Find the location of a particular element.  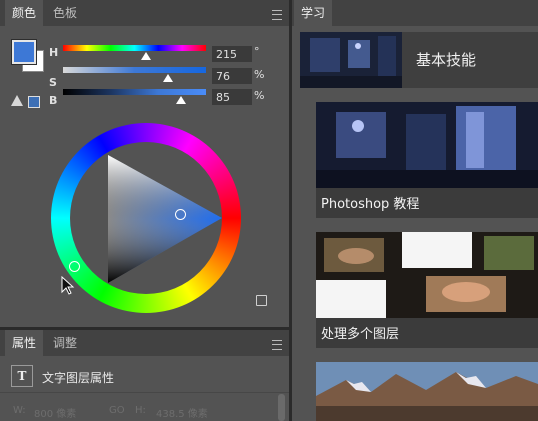

link-icon: GO is located at coordinates (117, 410).